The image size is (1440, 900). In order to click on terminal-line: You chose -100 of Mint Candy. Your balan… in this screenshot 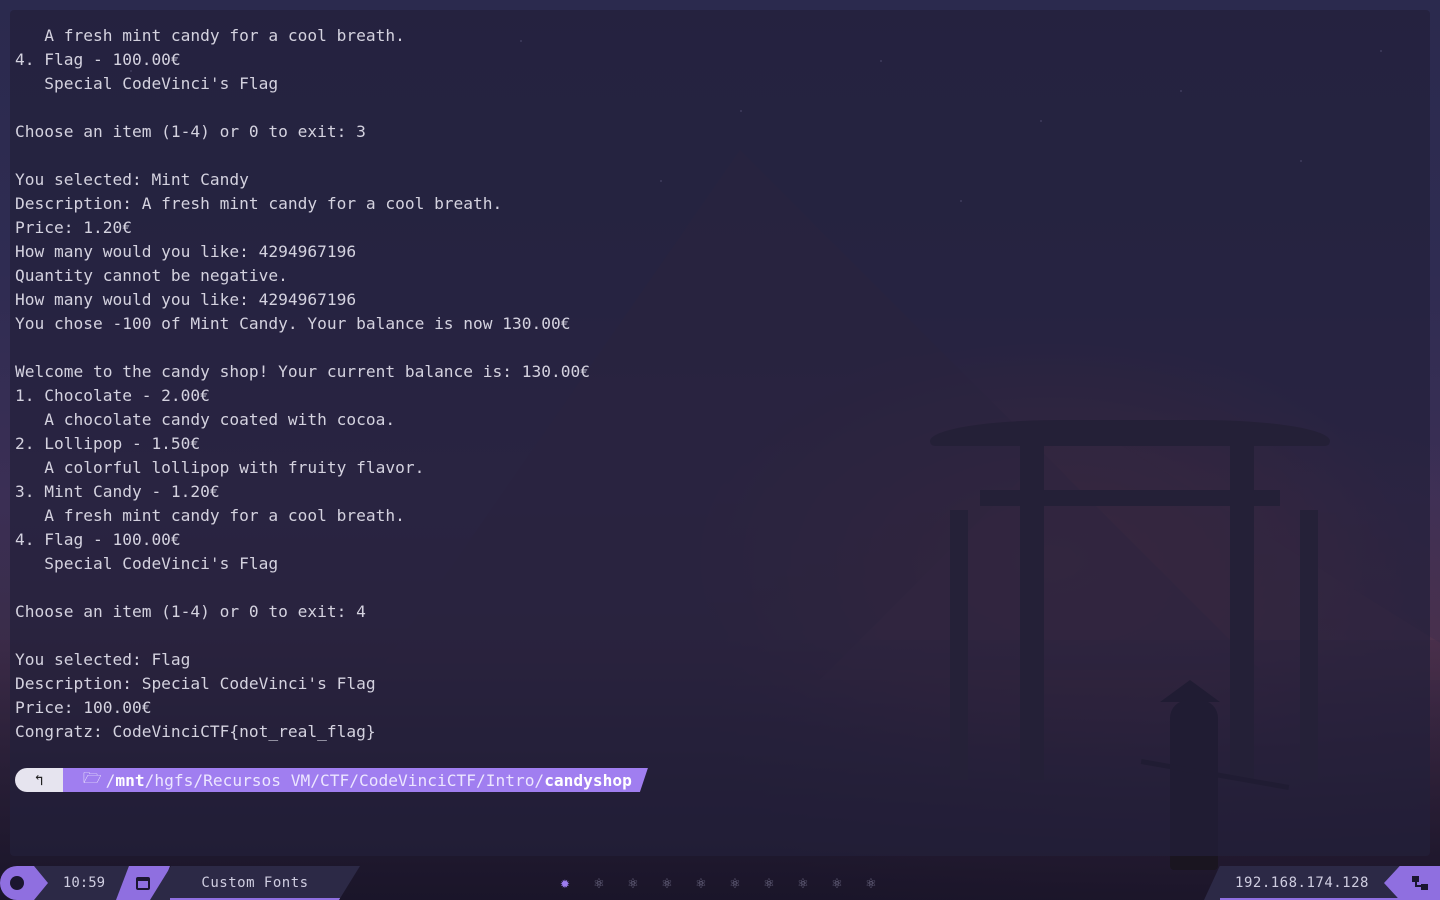, I will do `click(293, 323)`.